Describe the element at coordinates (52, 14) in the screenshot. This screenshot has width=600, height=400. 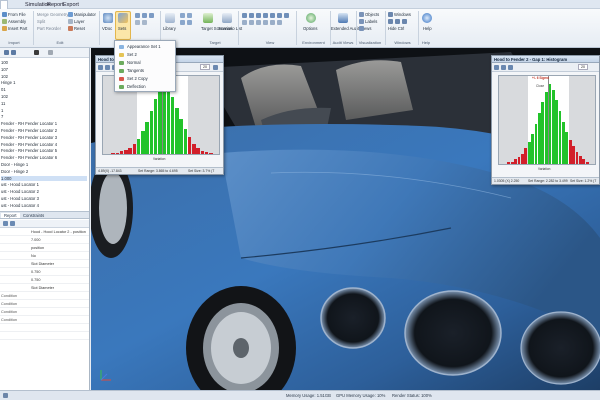
I see `merge-geometry-button: Merge Geometry` at that location.